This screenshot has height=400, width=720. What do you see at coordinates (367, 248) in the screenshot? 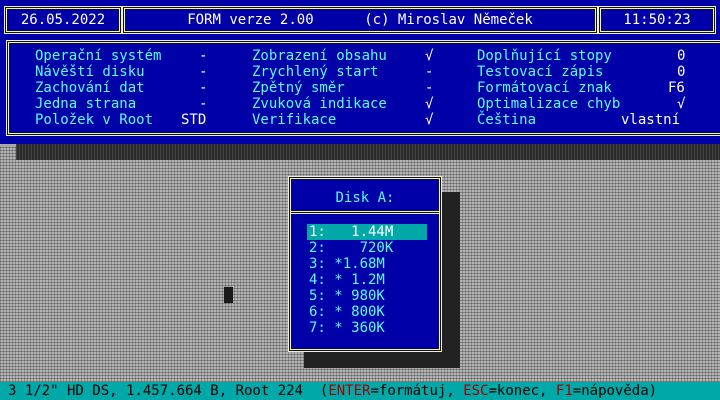
I see `format-option: 2: 720K` at bounding box center [367, 248].